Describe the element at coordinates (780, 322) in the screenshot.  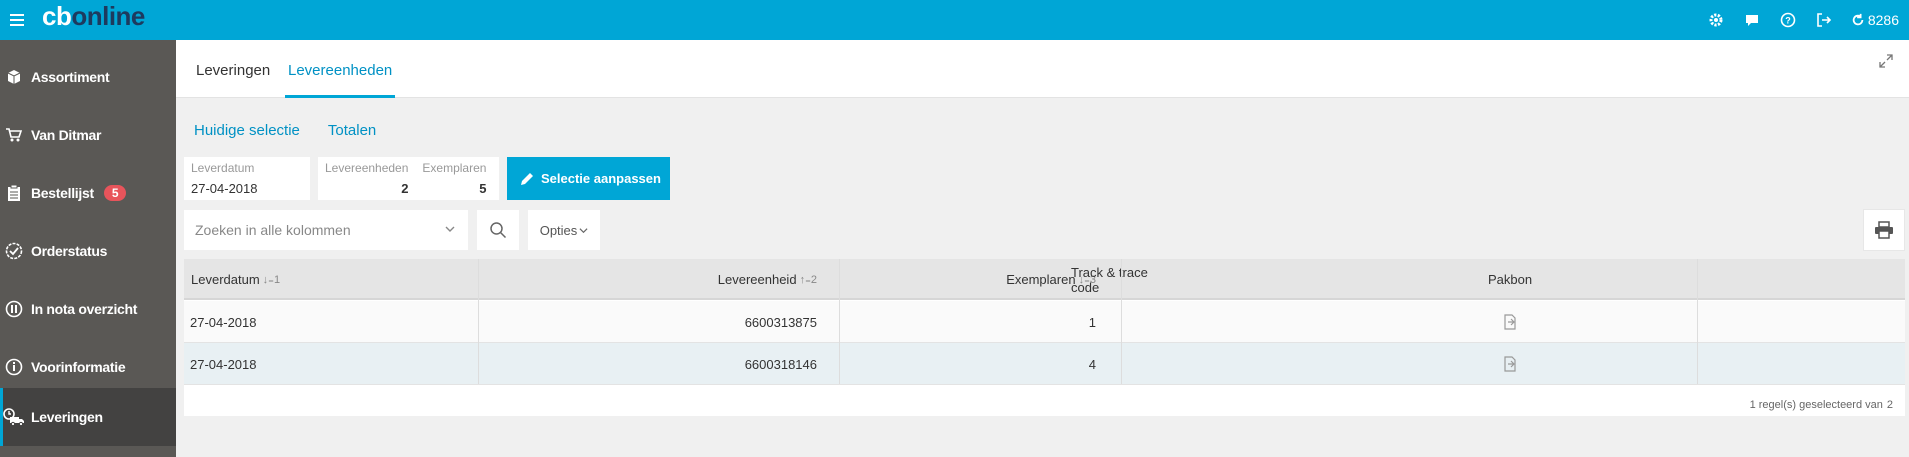
I see `cell-levereenheid: 6600313875` at that location.